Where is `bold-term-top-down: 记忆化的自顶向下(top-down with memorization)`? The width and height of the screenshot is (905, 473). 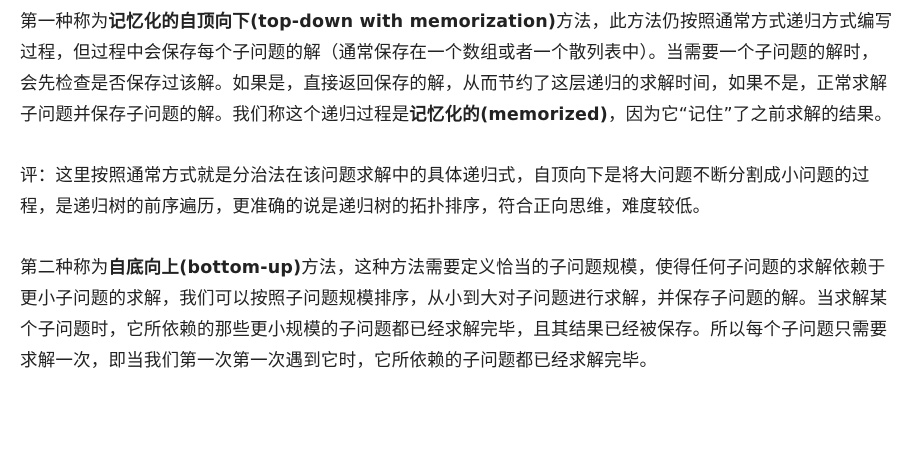 bold-term-top-down: 记忆化的自顶向下(top-down with memorization) is located at coordinates (332, 22).